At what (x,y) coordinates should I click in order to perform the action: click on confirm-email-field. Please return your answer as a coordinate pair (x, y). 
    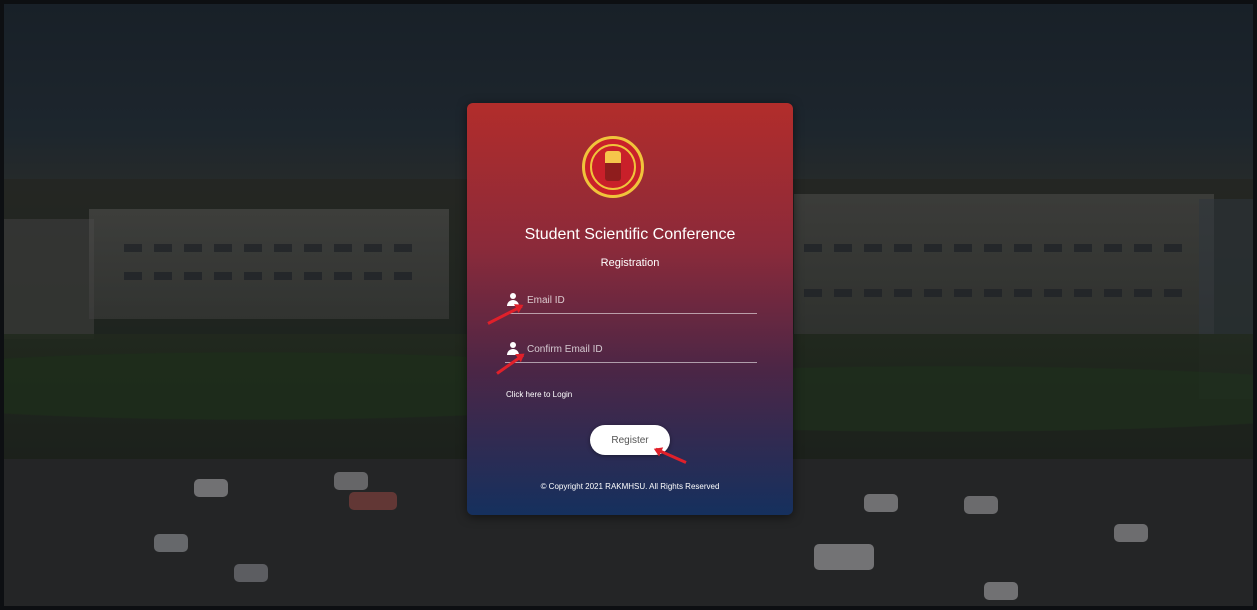
    Looking at the image, I should click on (631, 350).